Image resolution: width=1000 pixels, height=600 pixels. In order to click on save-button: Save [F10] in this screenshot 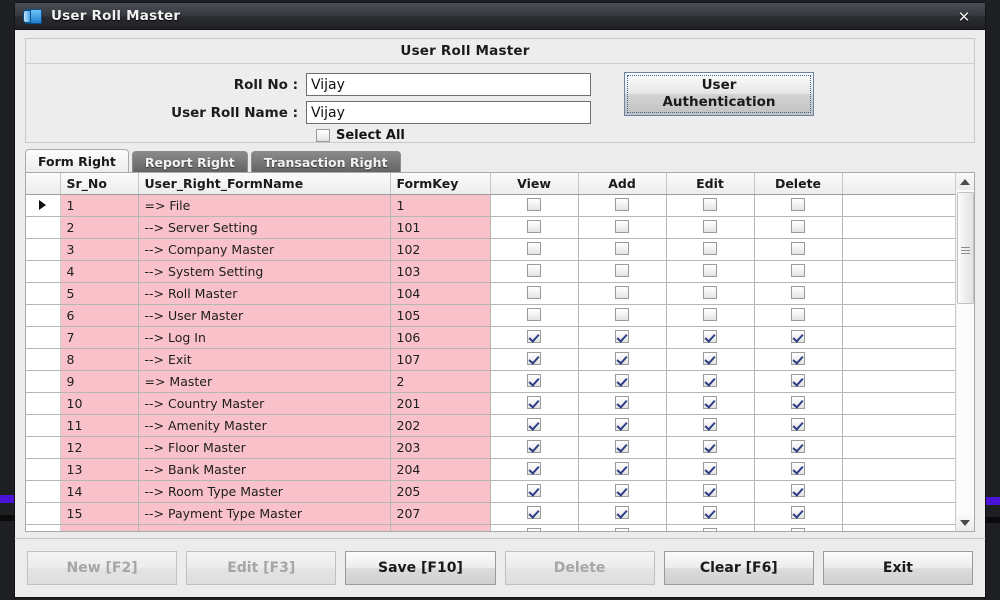, I will do `click(420, 568)`.